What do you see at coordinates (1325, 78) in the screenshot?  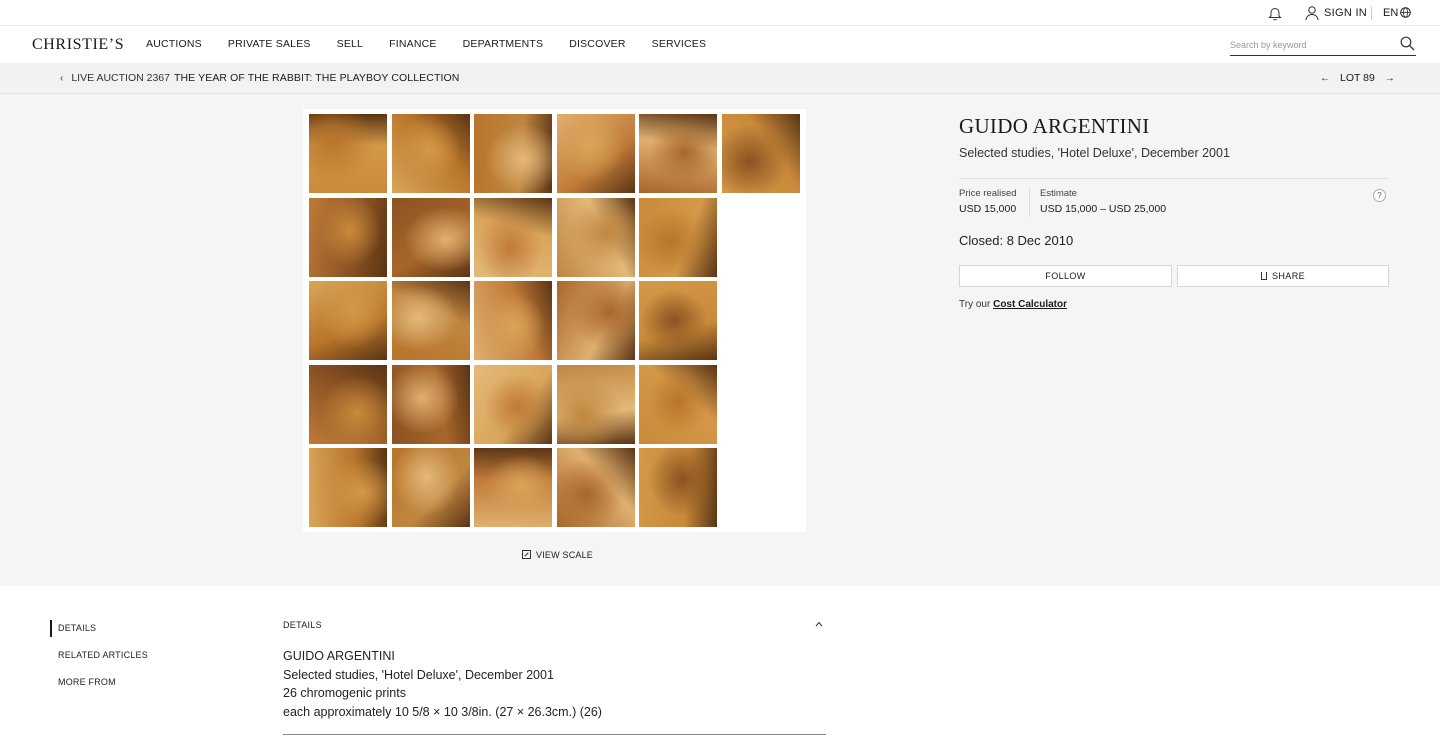 I see `arrow-left-icon: ←` at bounding box center [1325, 78].